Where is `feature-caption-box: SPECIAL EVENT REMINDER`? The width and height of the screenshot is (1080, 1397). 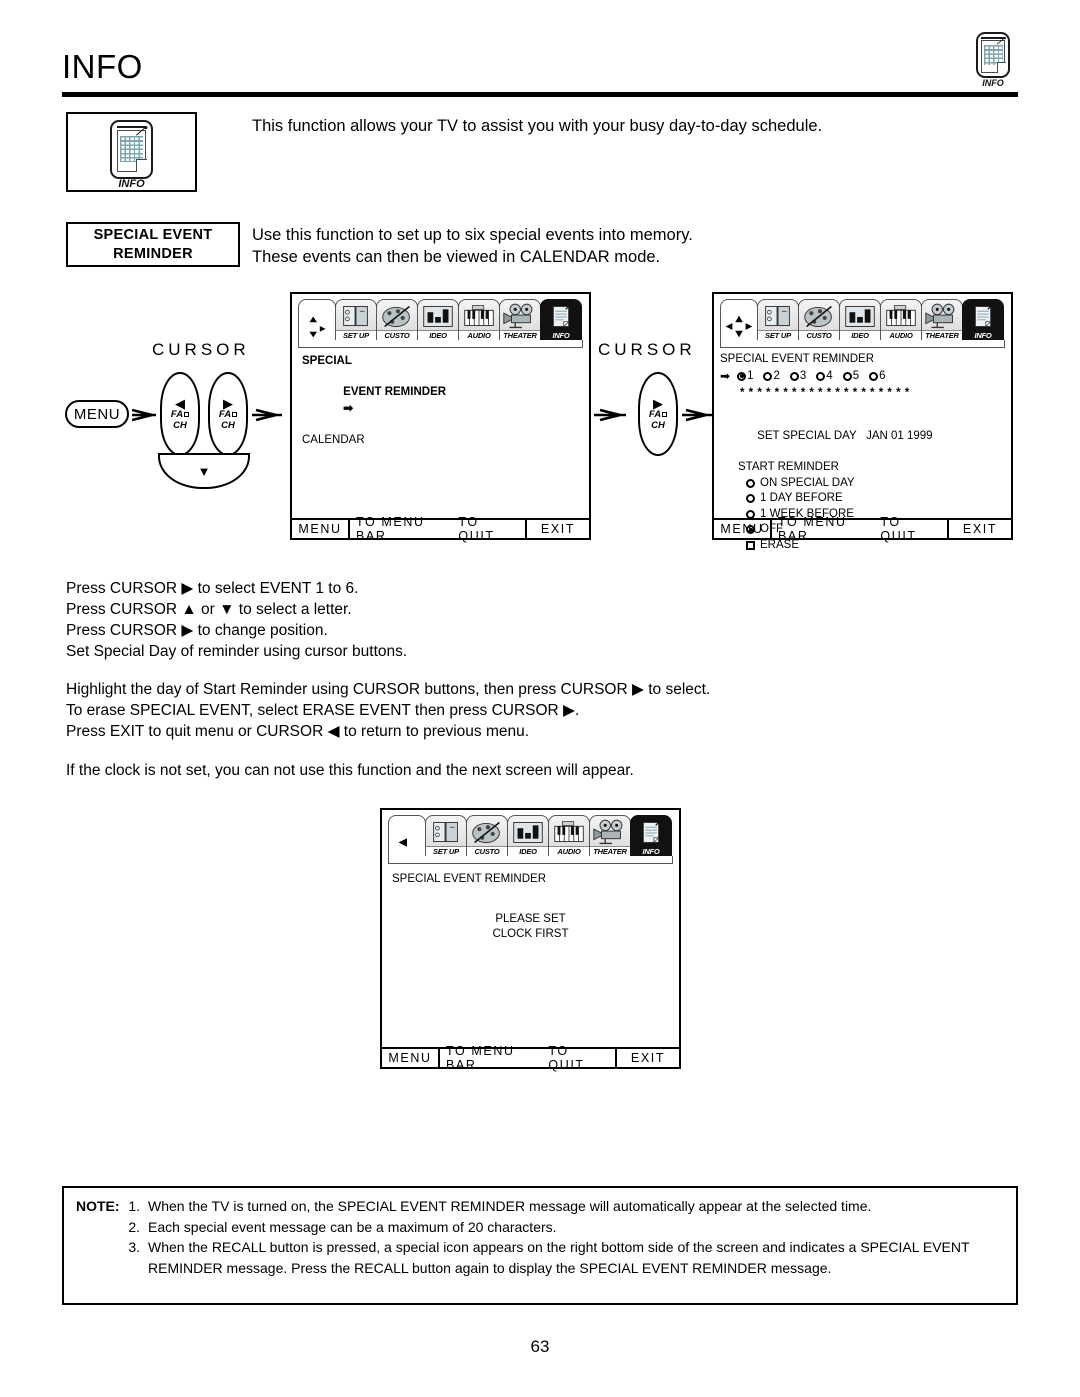 feature-caption-box: SPECIAL EVENT REMINDER is located at coordinates (153, 244).